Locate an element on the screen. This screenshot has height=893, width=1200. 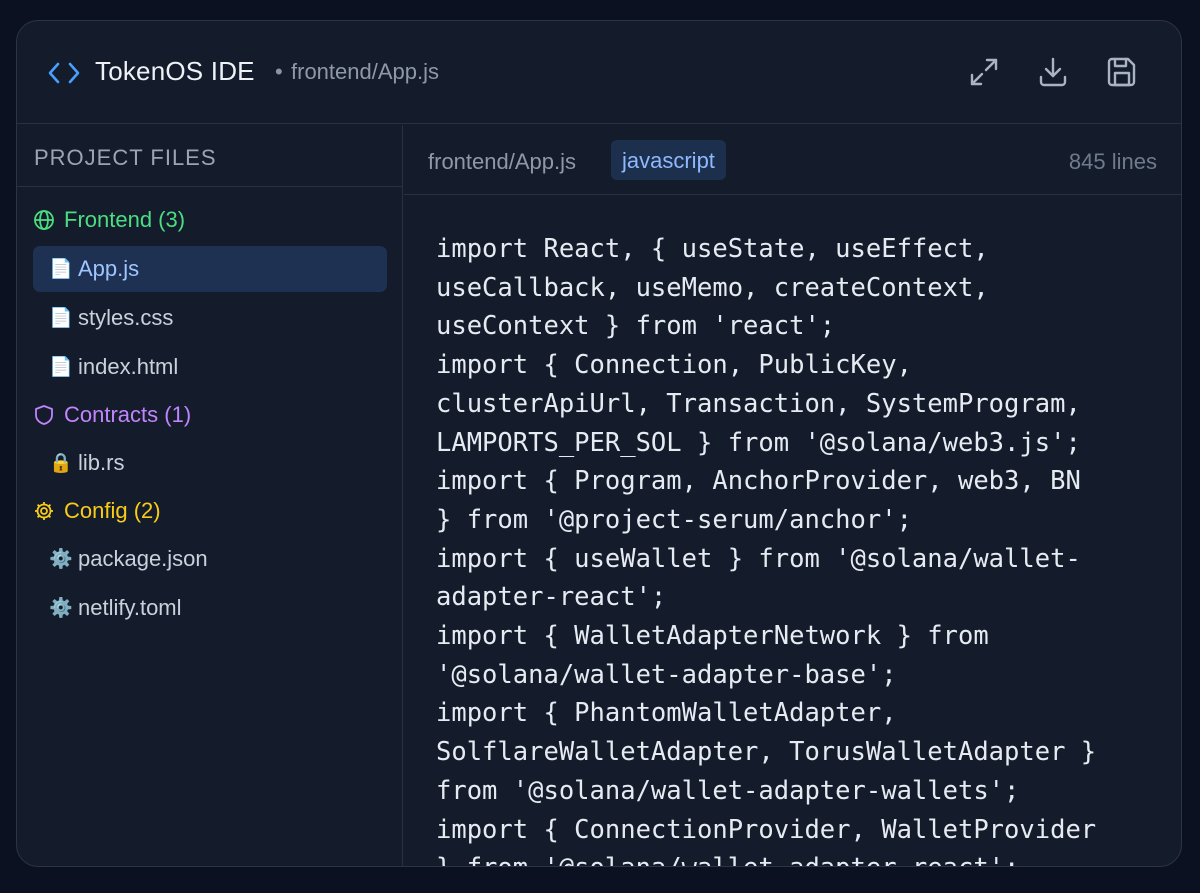
title-file-path: frontend/App.js is located at coordinates (365, 71).